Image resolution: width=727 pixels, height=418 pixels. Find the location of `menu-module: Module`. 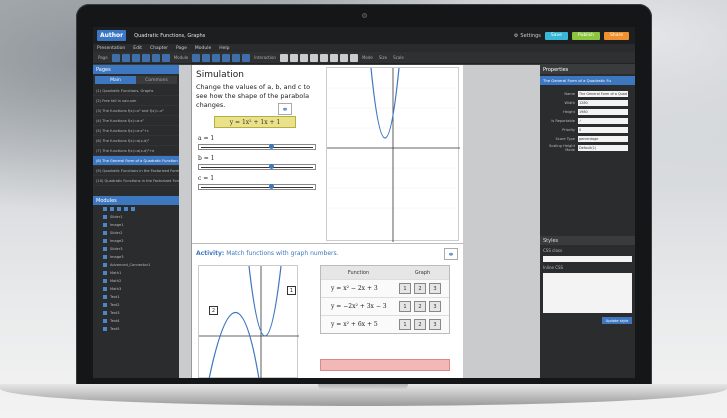

menu-module: Module is located at coordinates (203, 48).